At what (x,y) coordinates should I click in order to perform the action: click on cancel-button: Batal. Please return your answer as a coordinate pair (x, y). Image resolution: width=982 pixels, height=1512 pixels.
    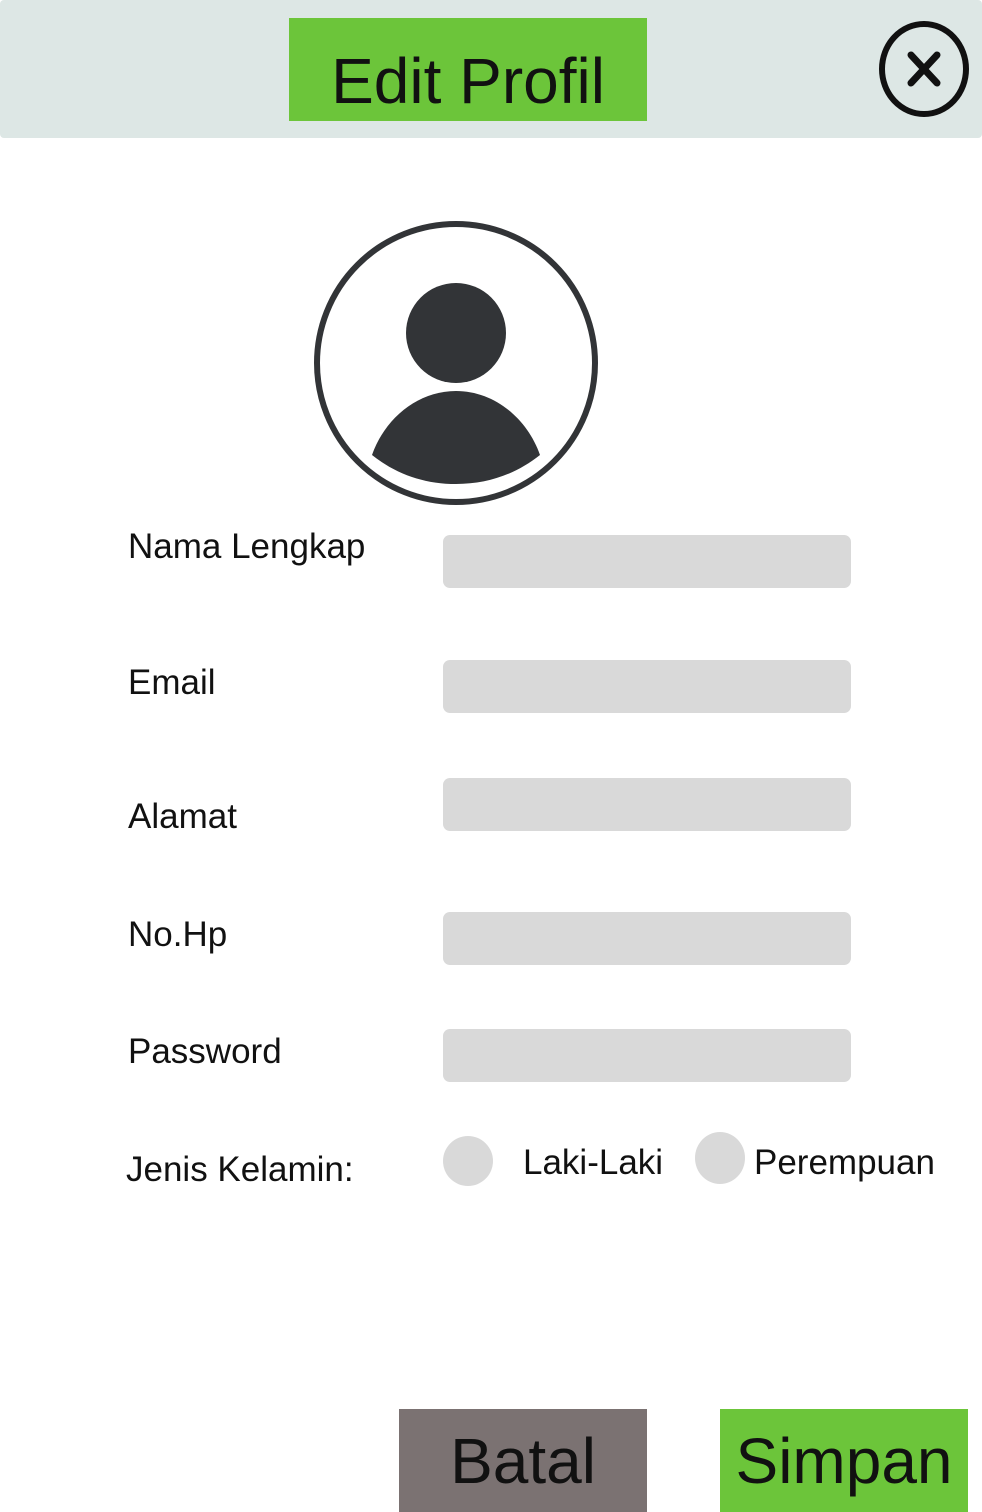
    Looking at the image, I should click on (523, 1460).